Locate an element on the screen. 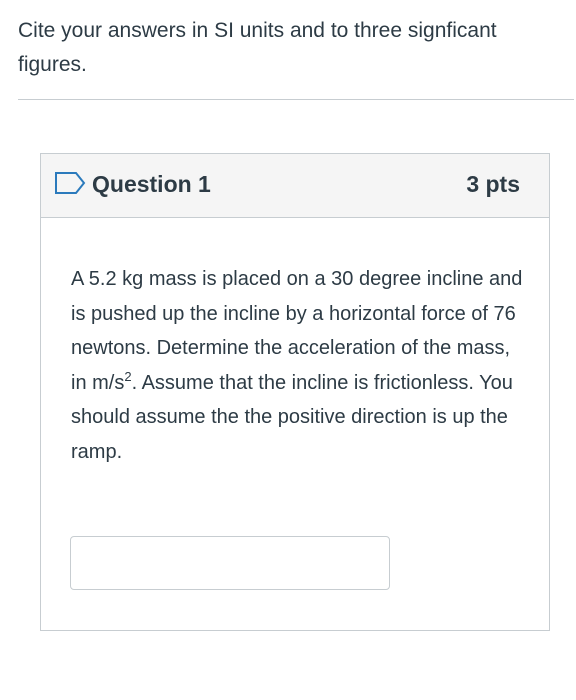  instructions-line-2: figures. is located at coordinates (52, 64).